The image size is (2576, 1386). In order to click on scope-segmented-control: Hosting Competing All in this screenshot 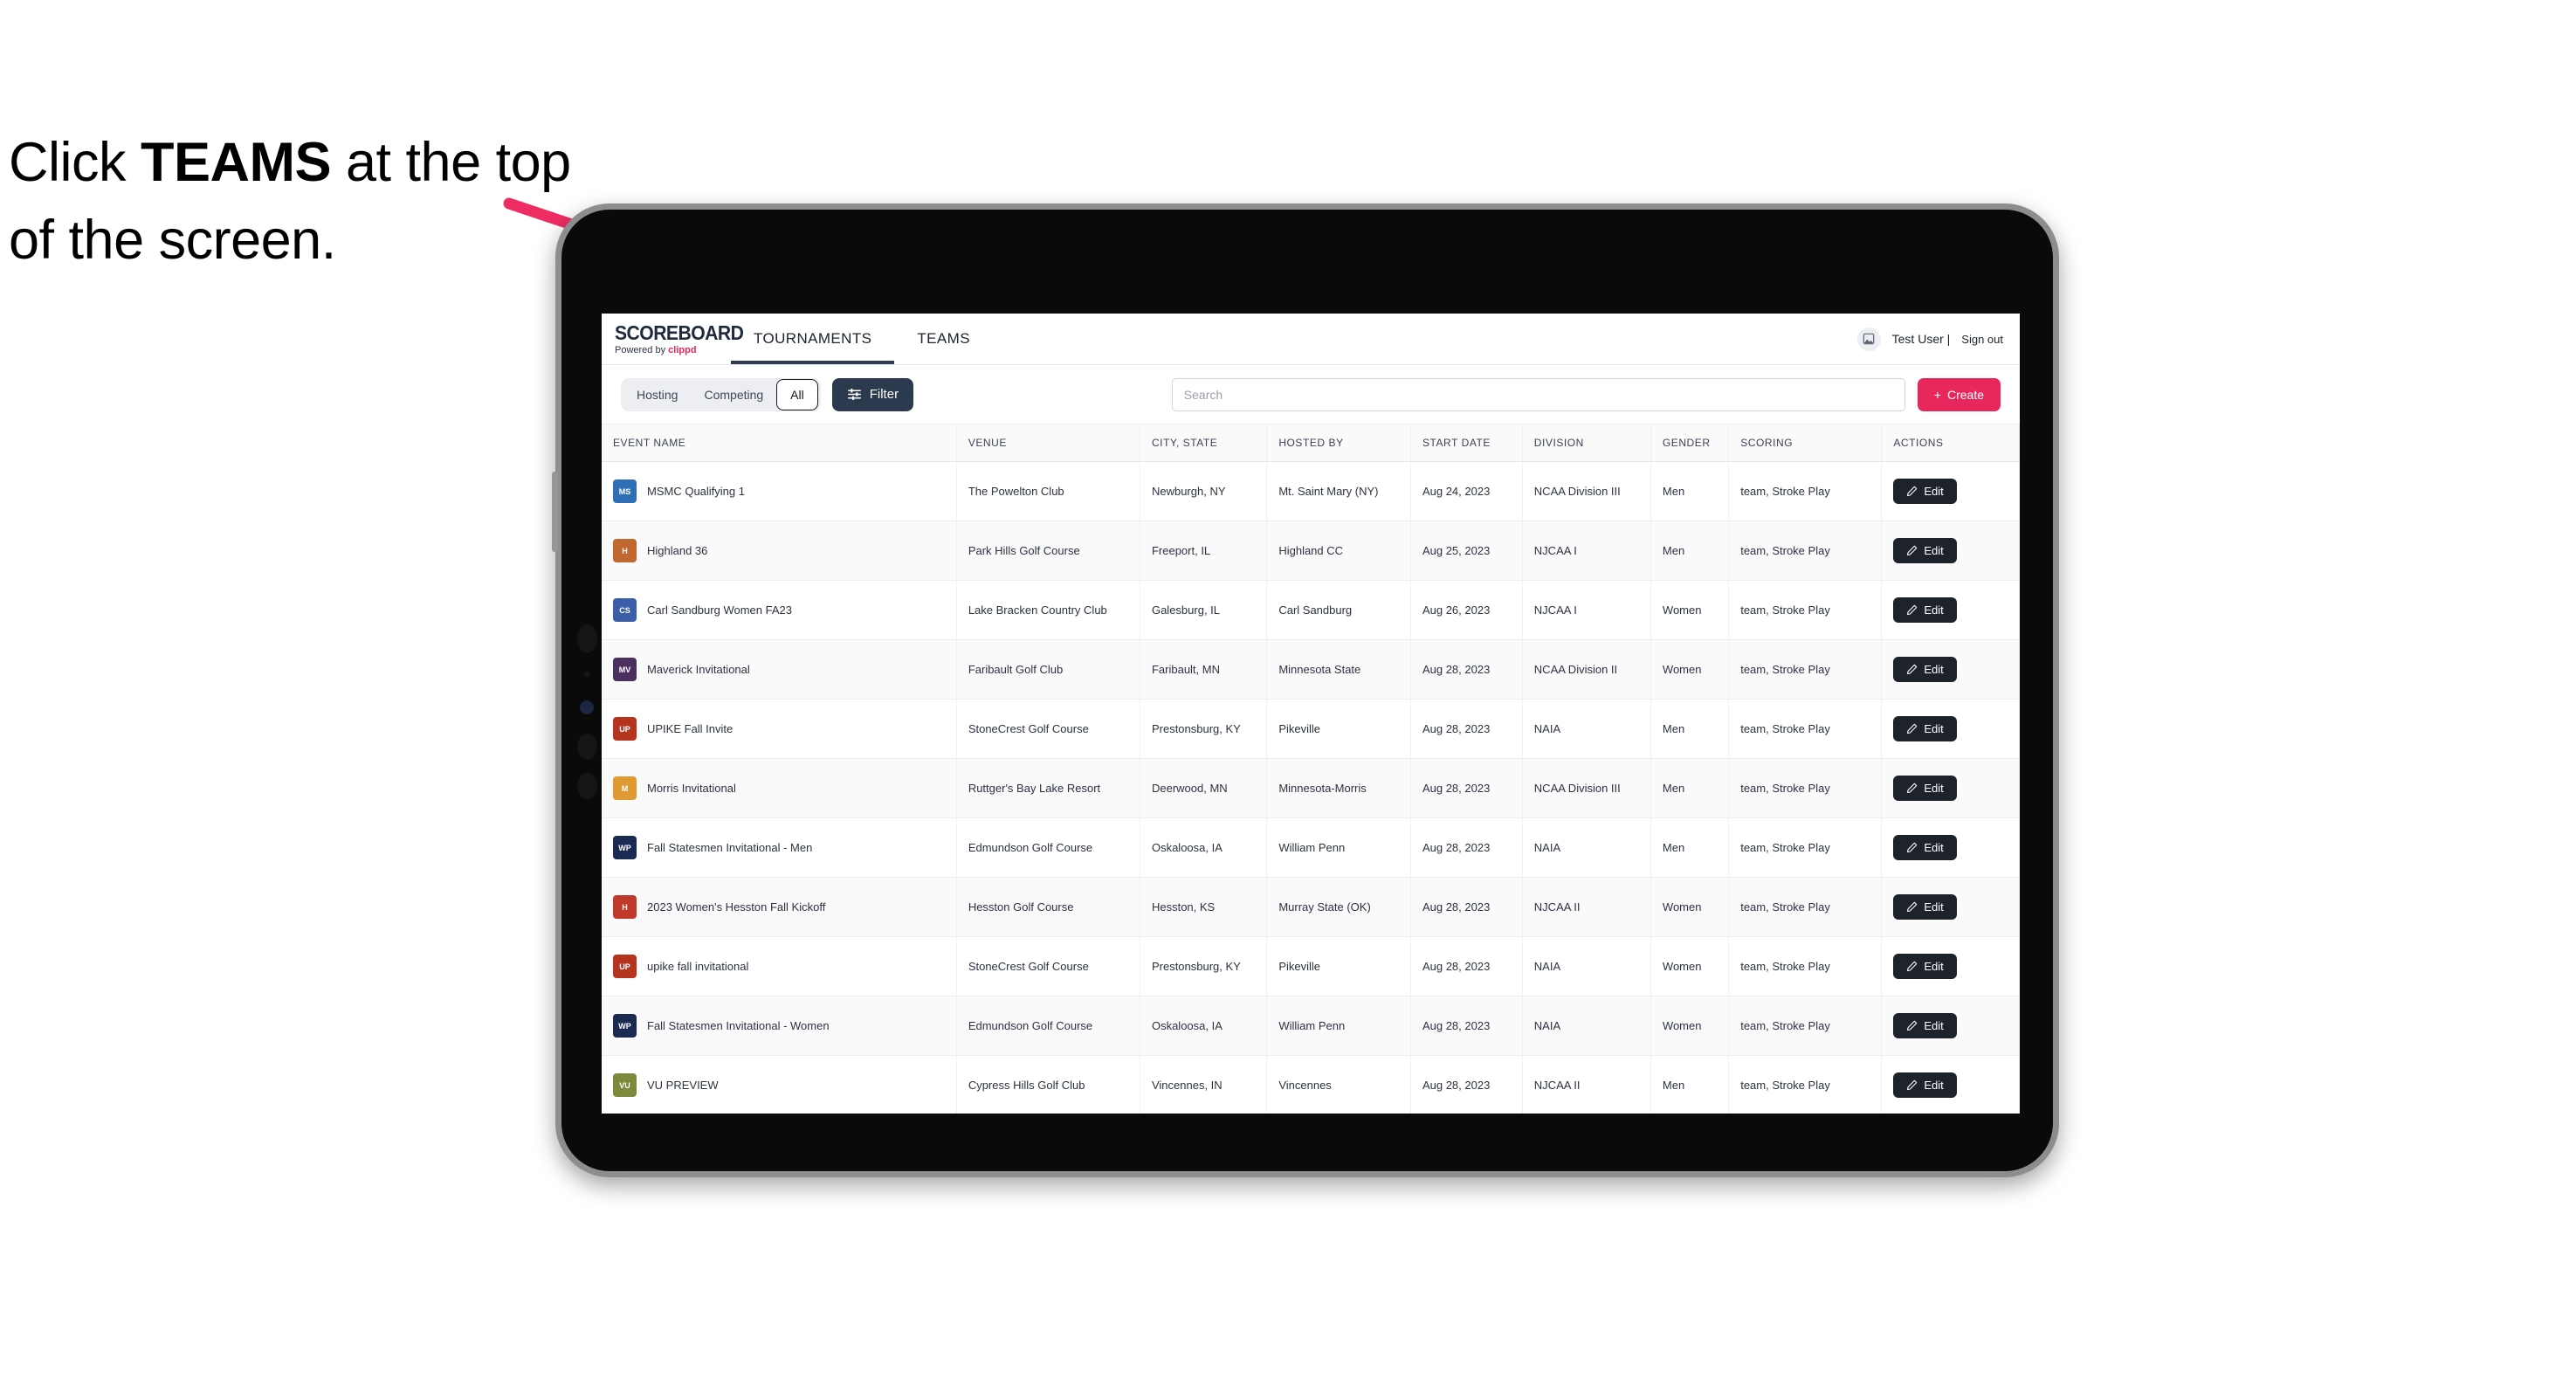, I will do `click(721, 394)`.